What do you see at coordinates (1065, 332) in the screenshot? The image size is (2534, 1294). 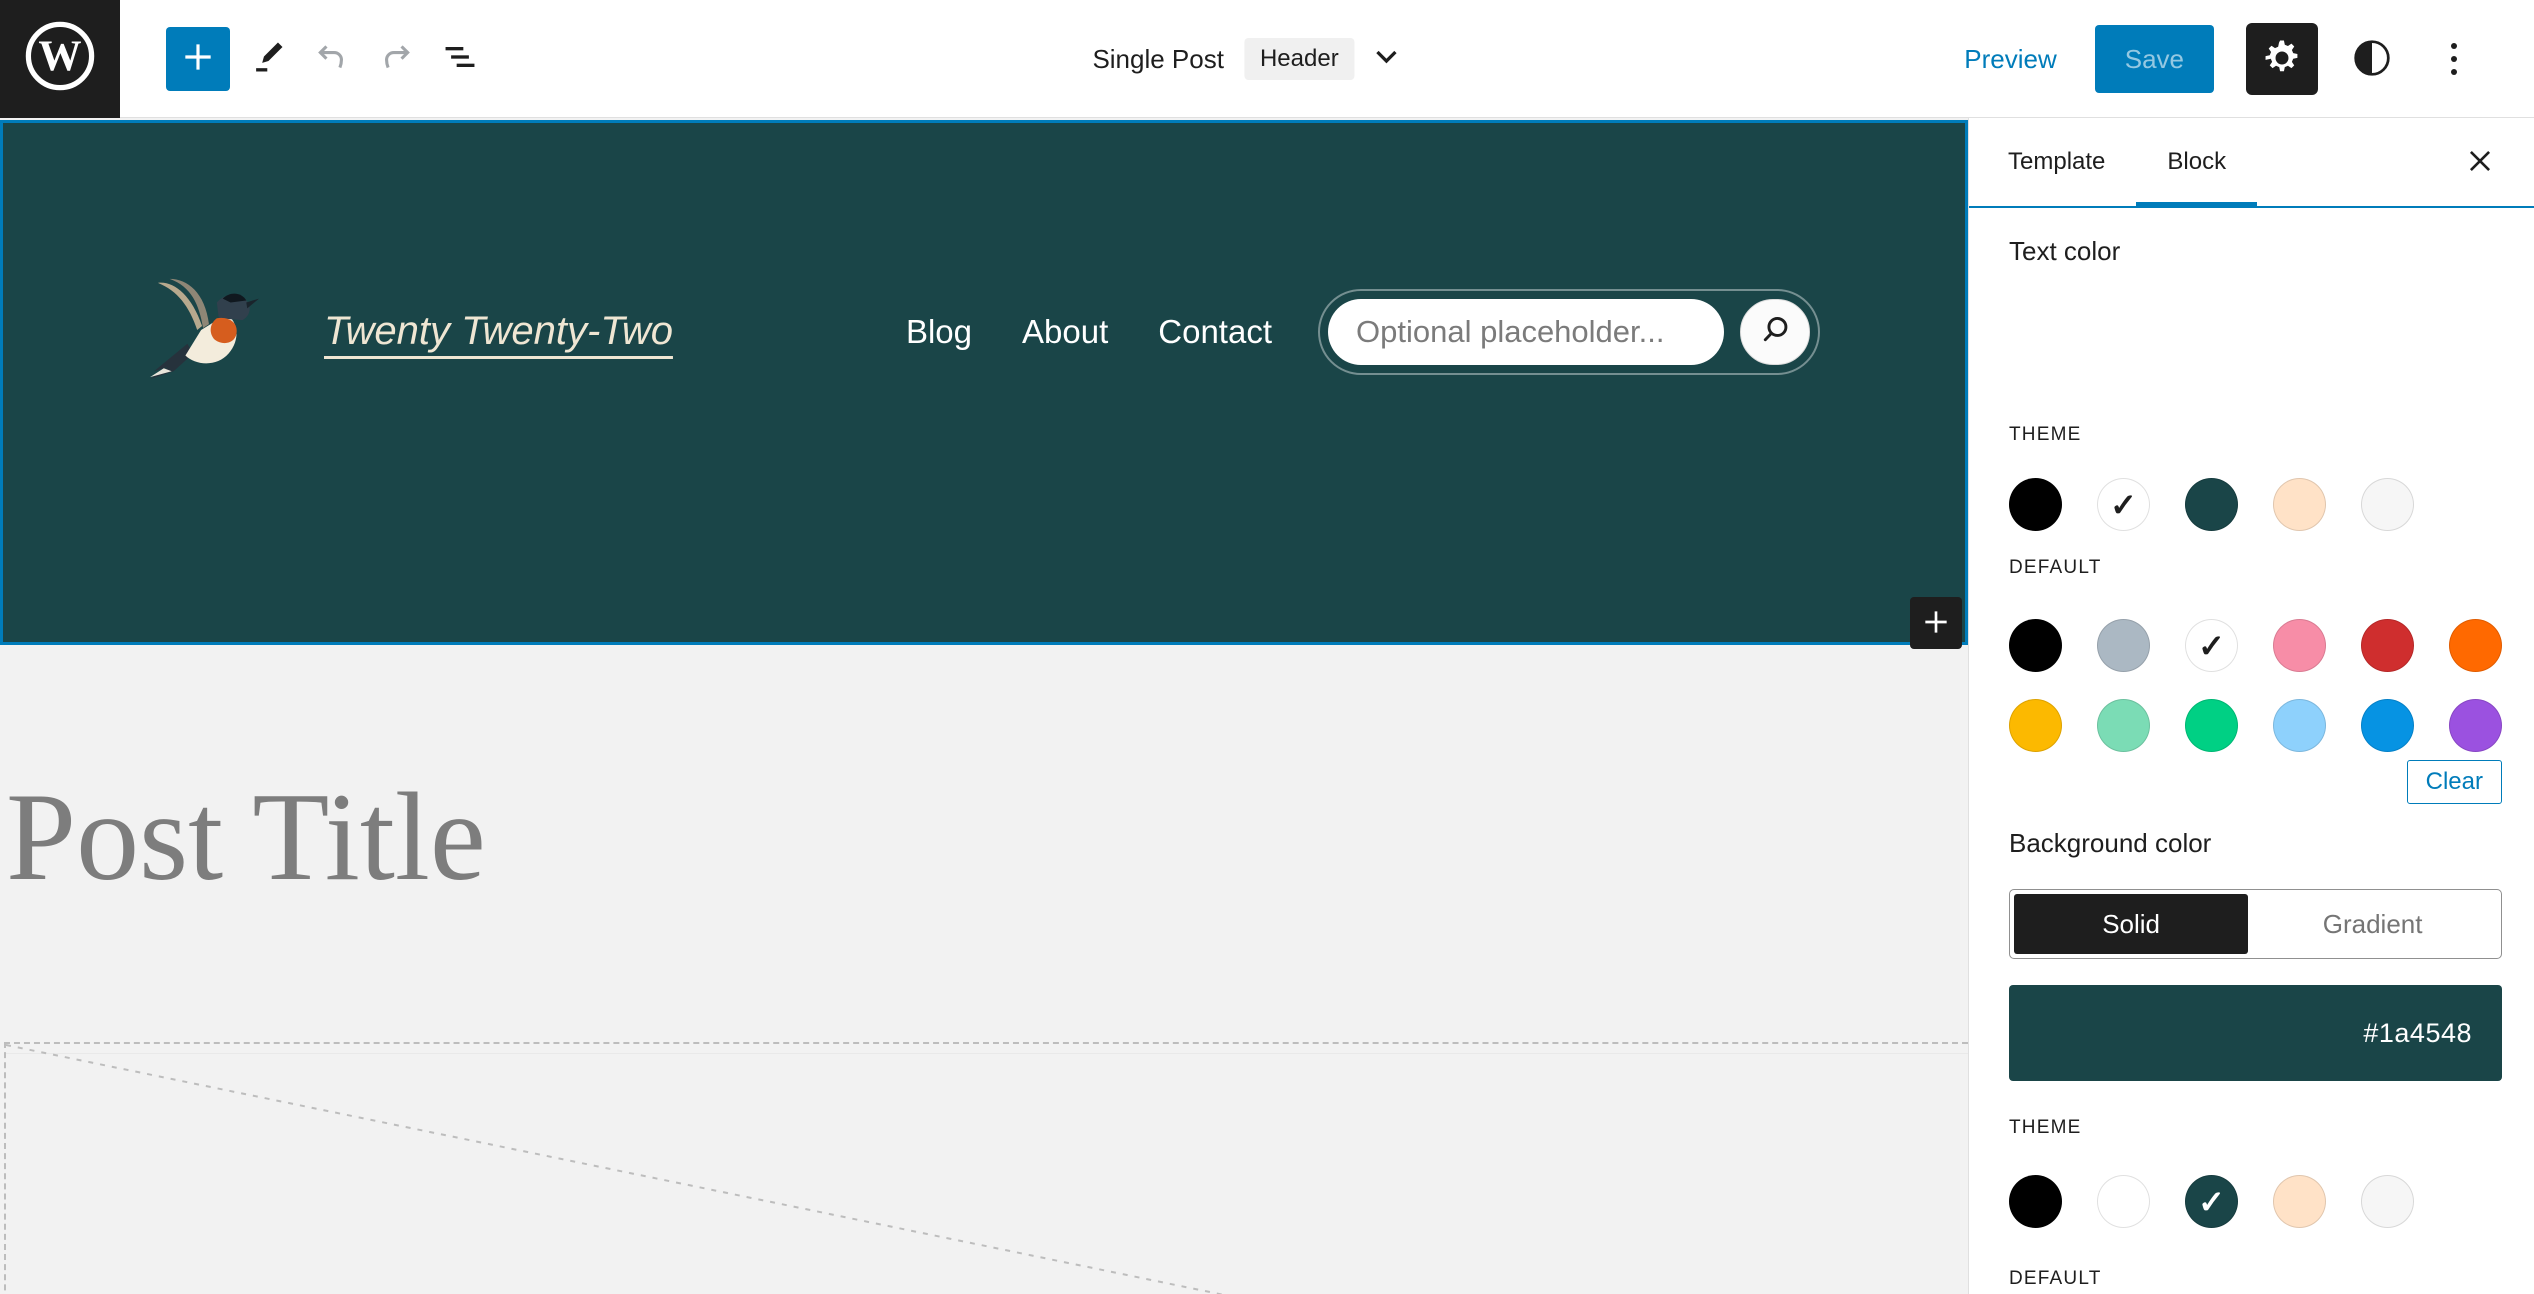 I see `nav-item-about: About` at bounding box center [1065, 332].